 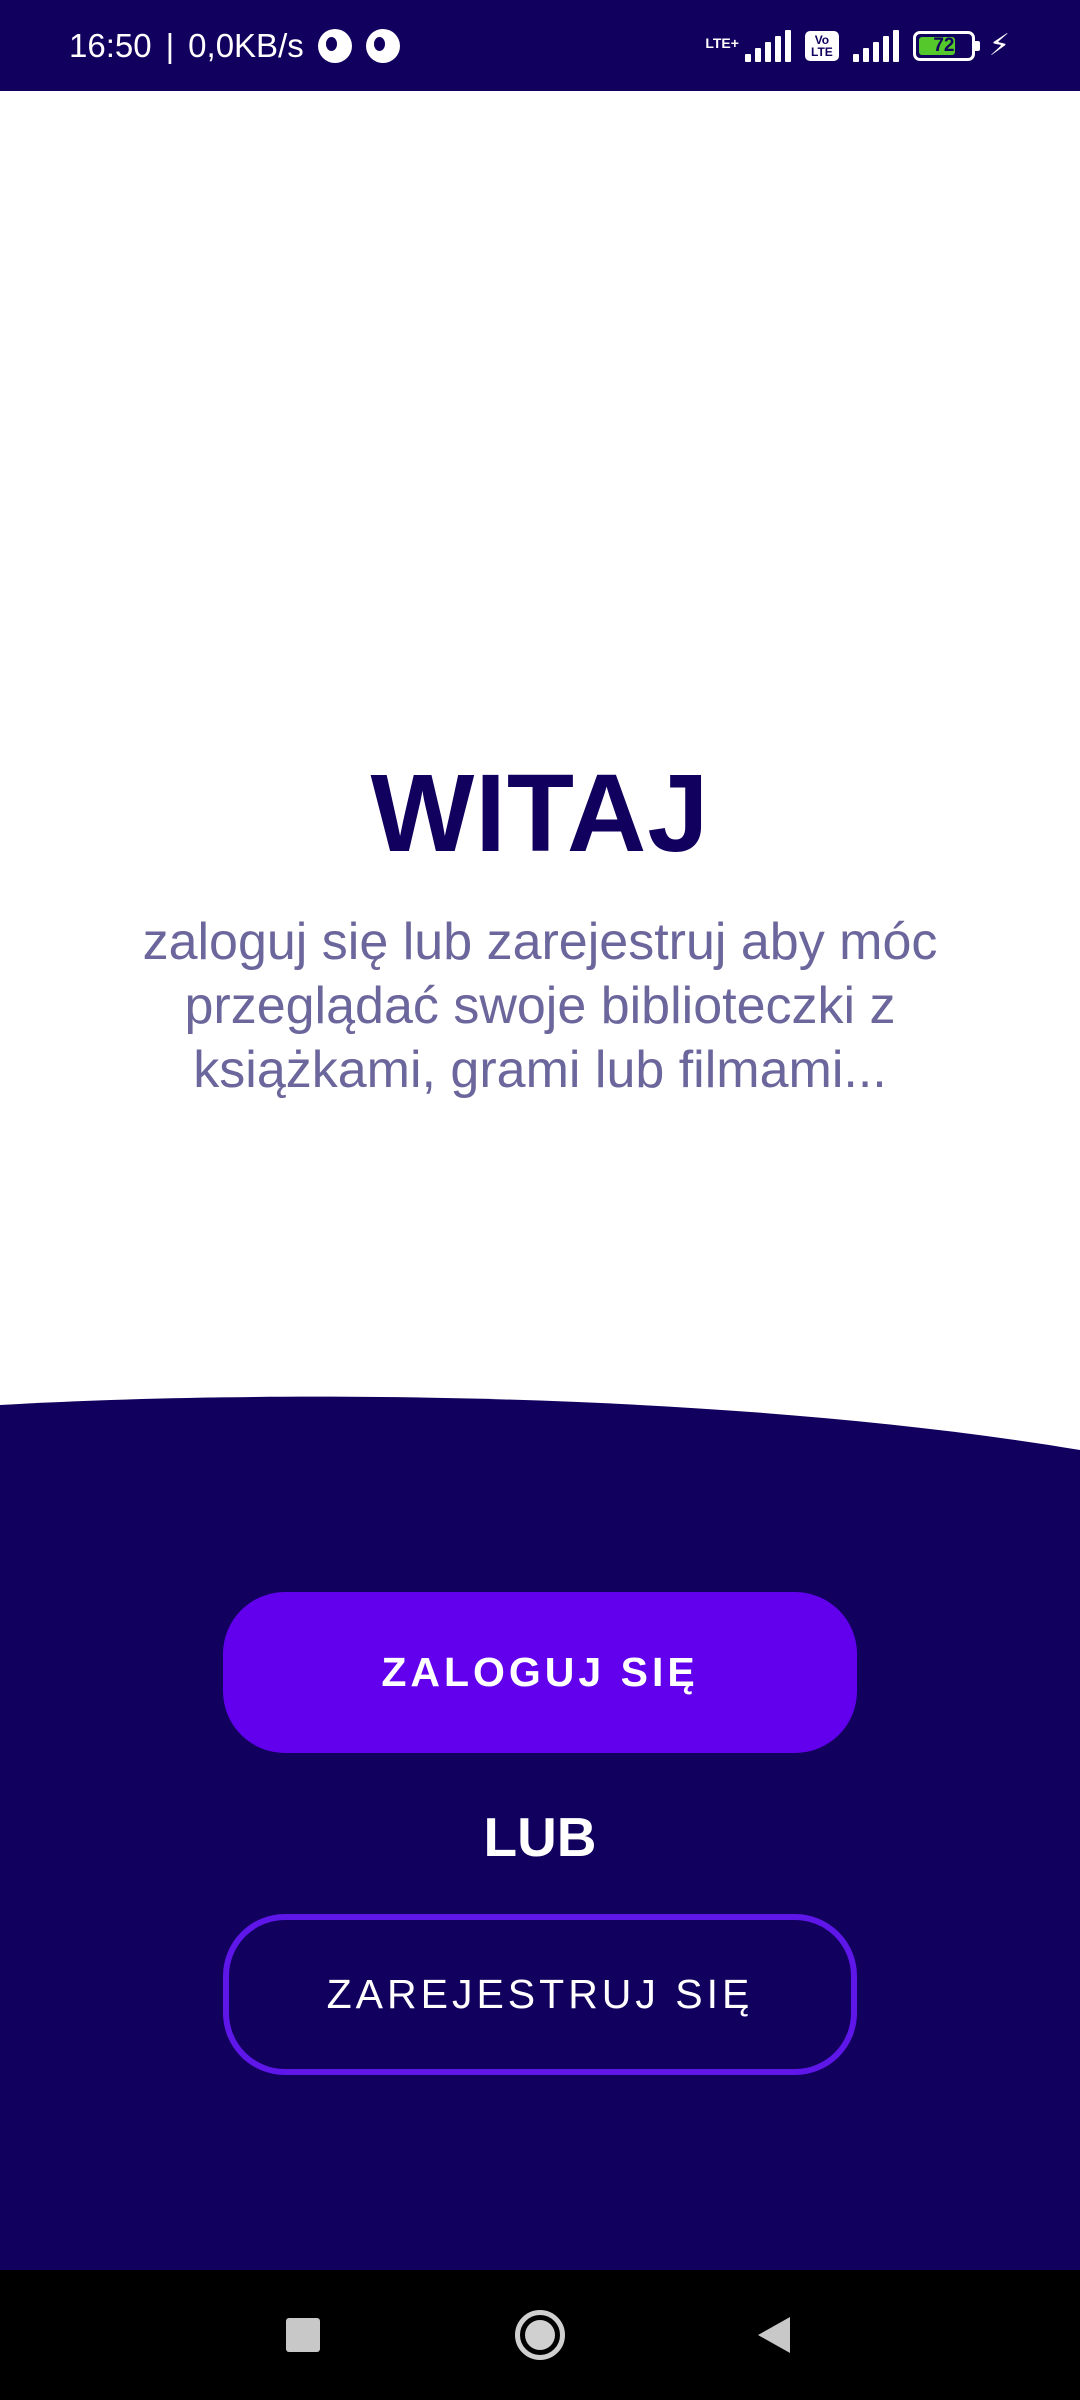 What do you see at coordinates (722, 43) in the screenshot?
I see `lte-plus-label: LTE+` at bounding box center [722, 43].